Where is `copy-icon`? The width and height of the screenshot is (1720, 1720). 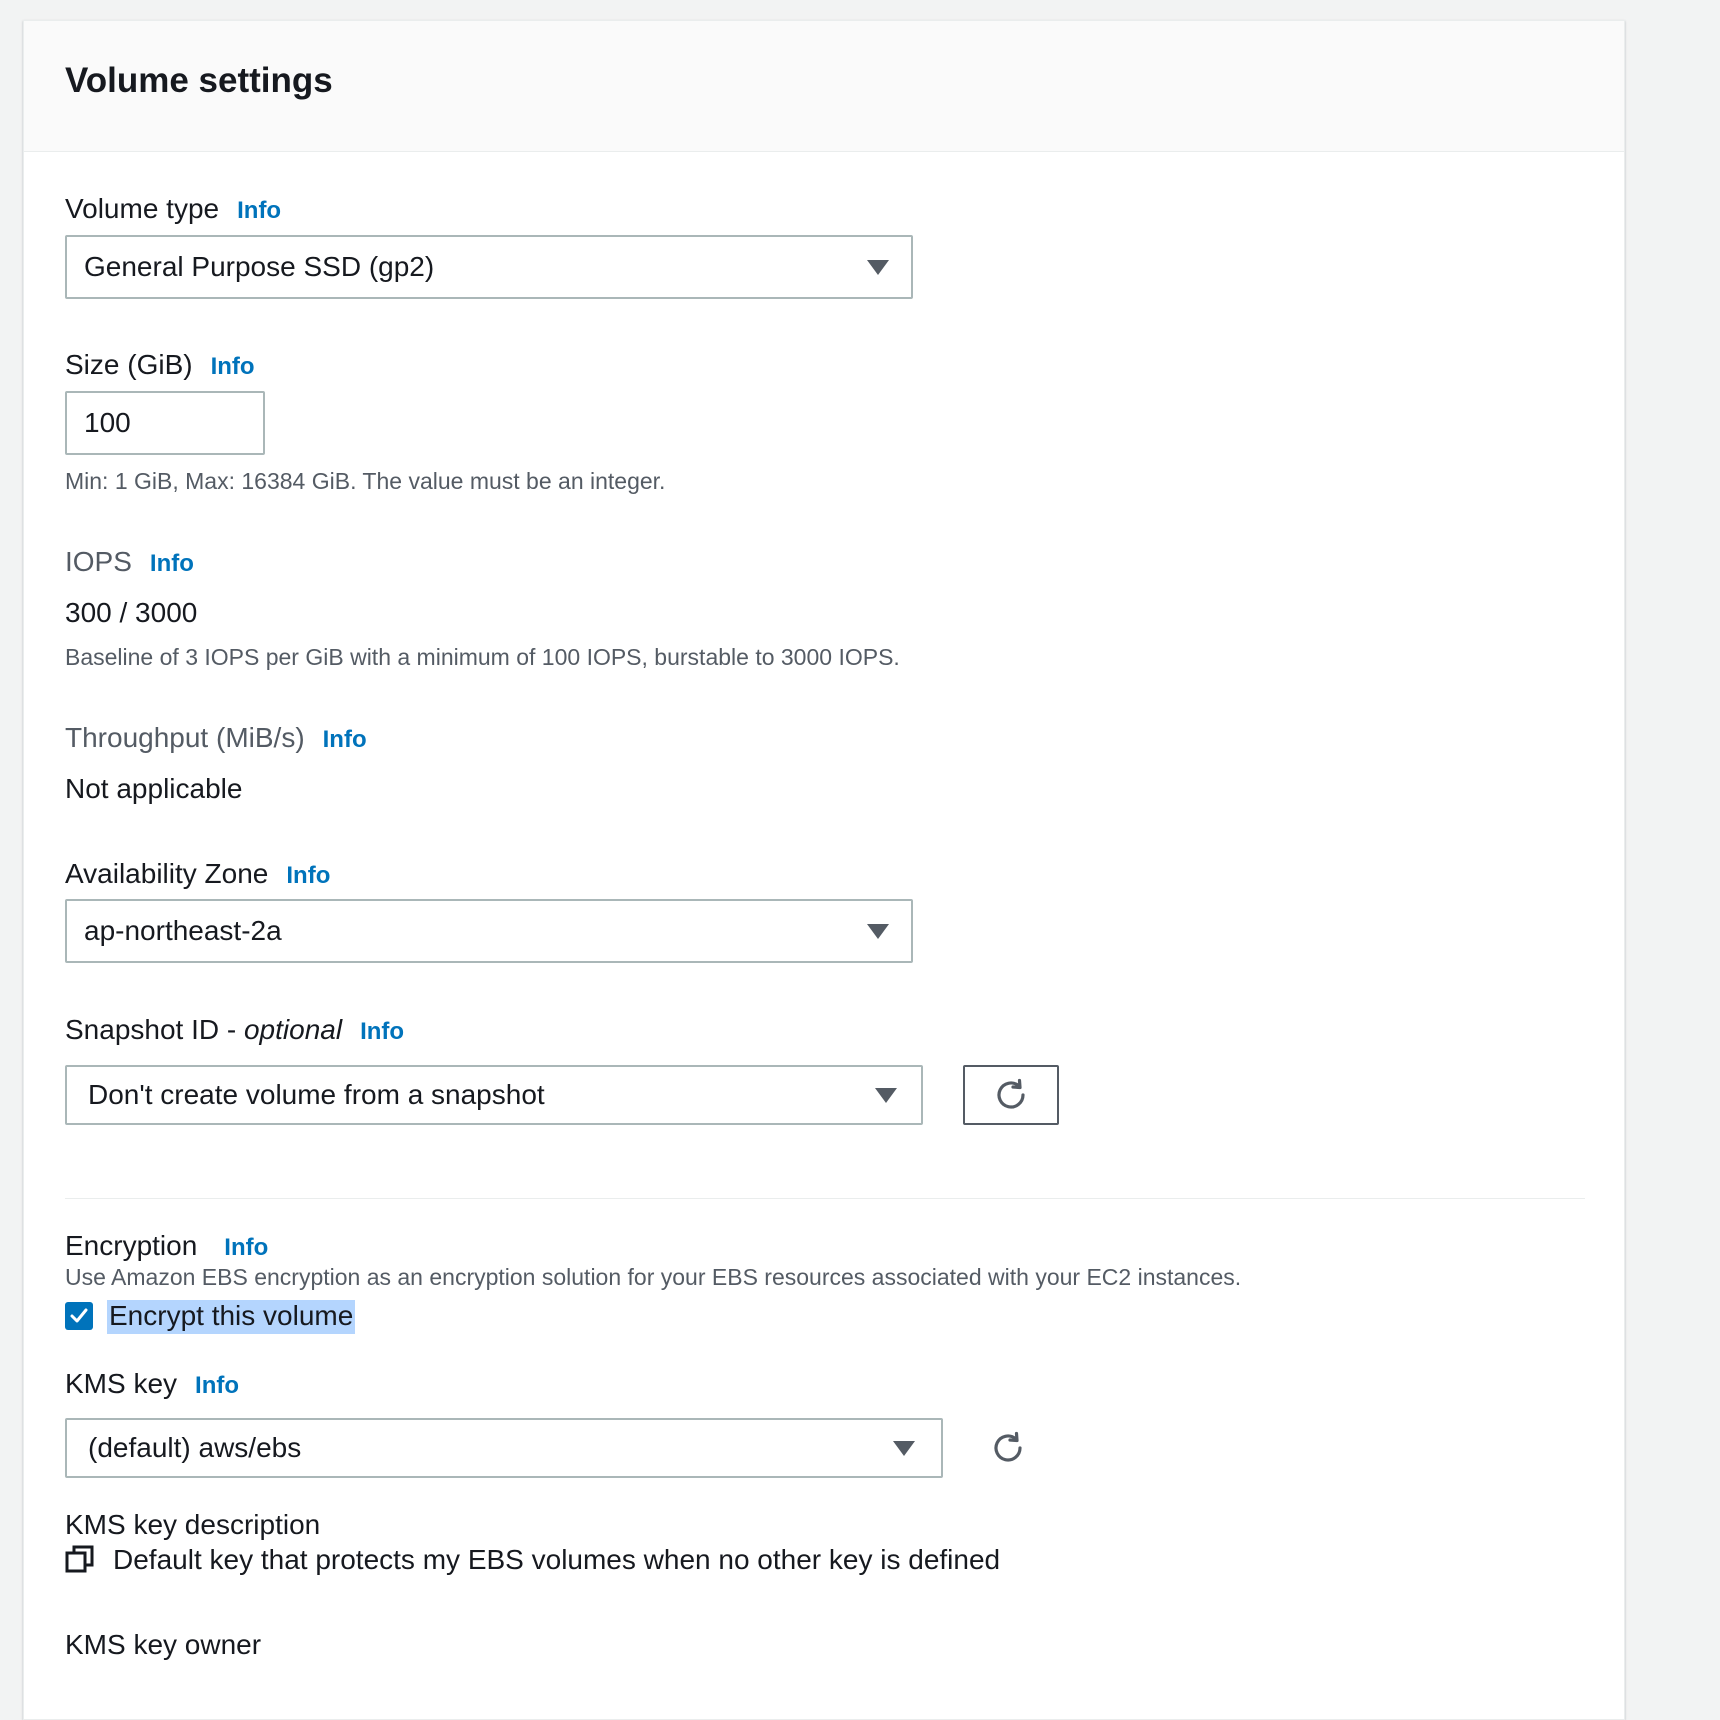 copy-icon is located at coordinates (80, 1559).